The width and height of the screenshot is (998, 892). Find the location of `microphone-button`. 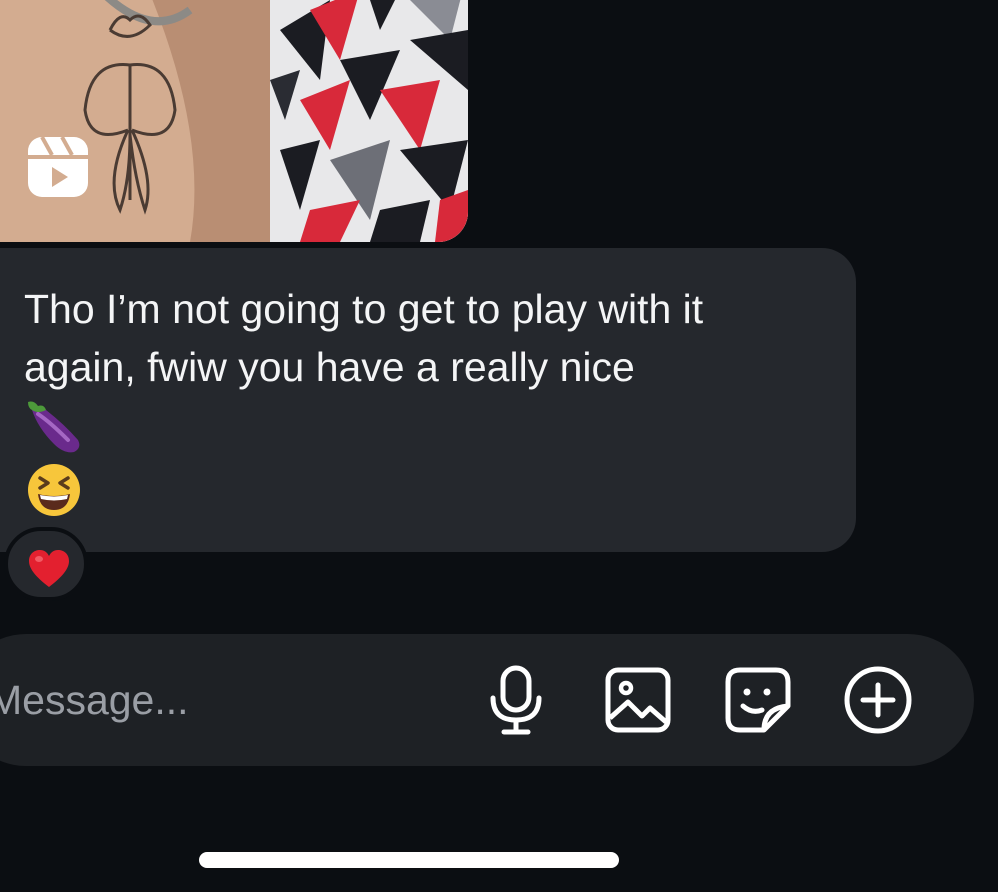

microphone-button is located at coordinates (516, 700).